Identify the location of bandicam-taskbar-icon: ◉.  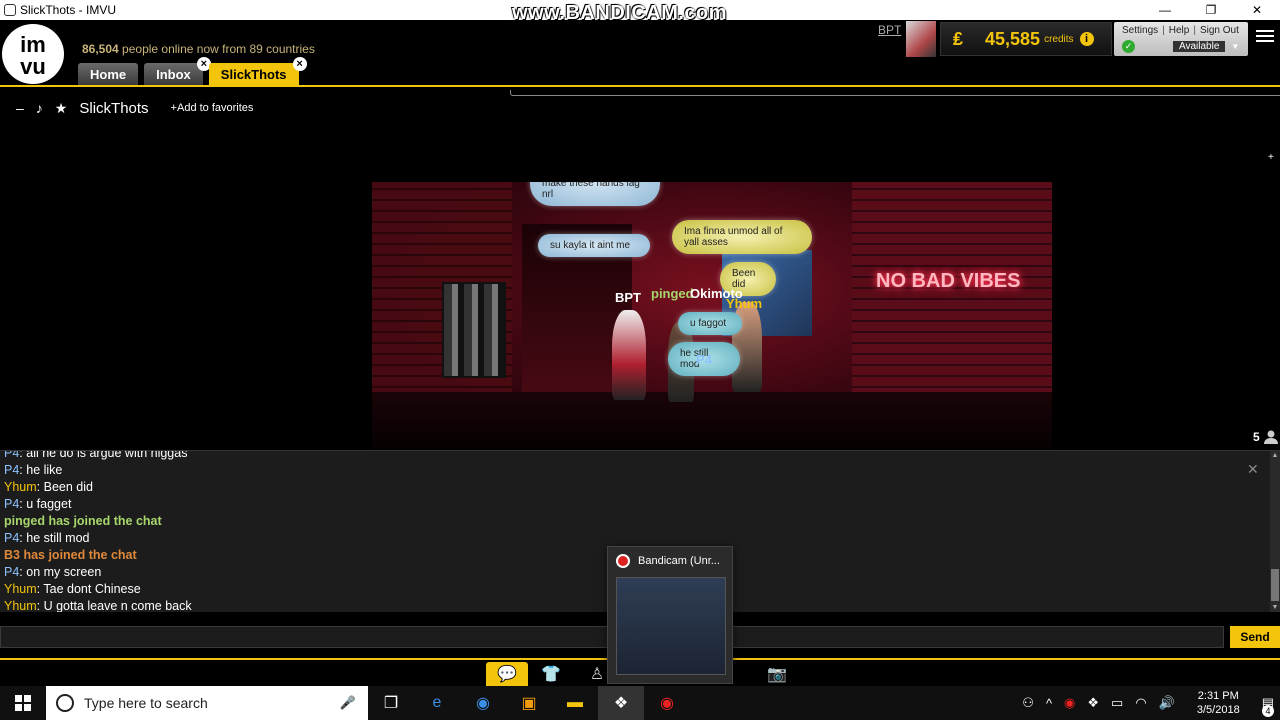
(667, 703).